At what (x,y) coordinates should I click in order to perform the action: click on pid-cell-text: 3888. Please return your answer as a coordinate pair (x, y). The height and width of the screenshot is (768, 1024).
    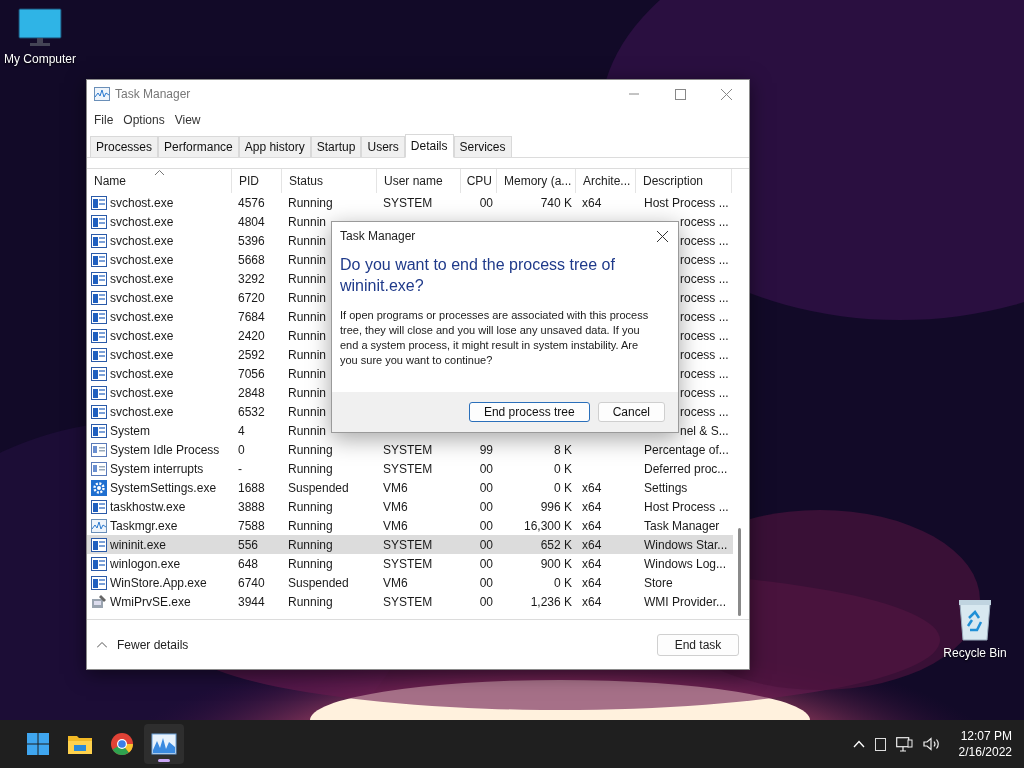
    Looking at the image, I should click on (251, 507).